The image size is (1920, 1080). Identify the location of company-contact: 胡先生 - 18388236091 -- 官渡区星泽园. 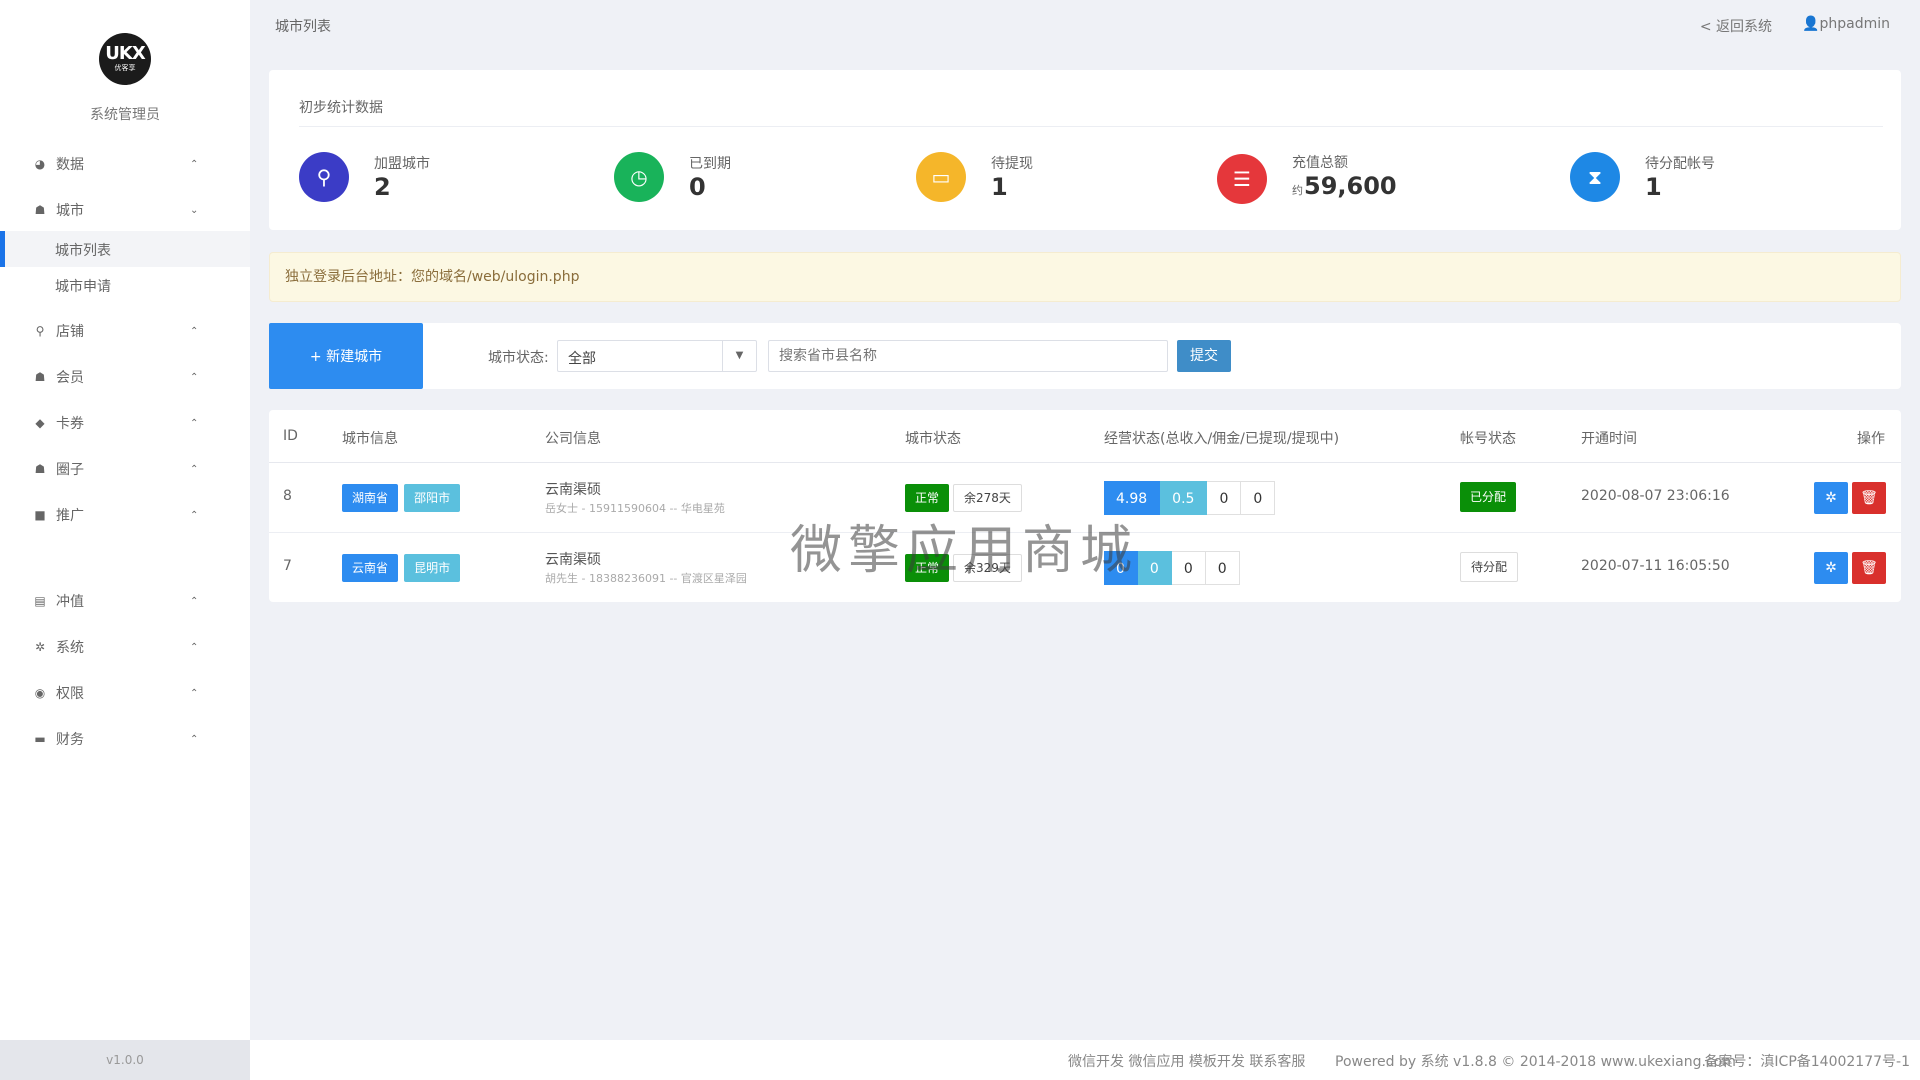
(646, 578).